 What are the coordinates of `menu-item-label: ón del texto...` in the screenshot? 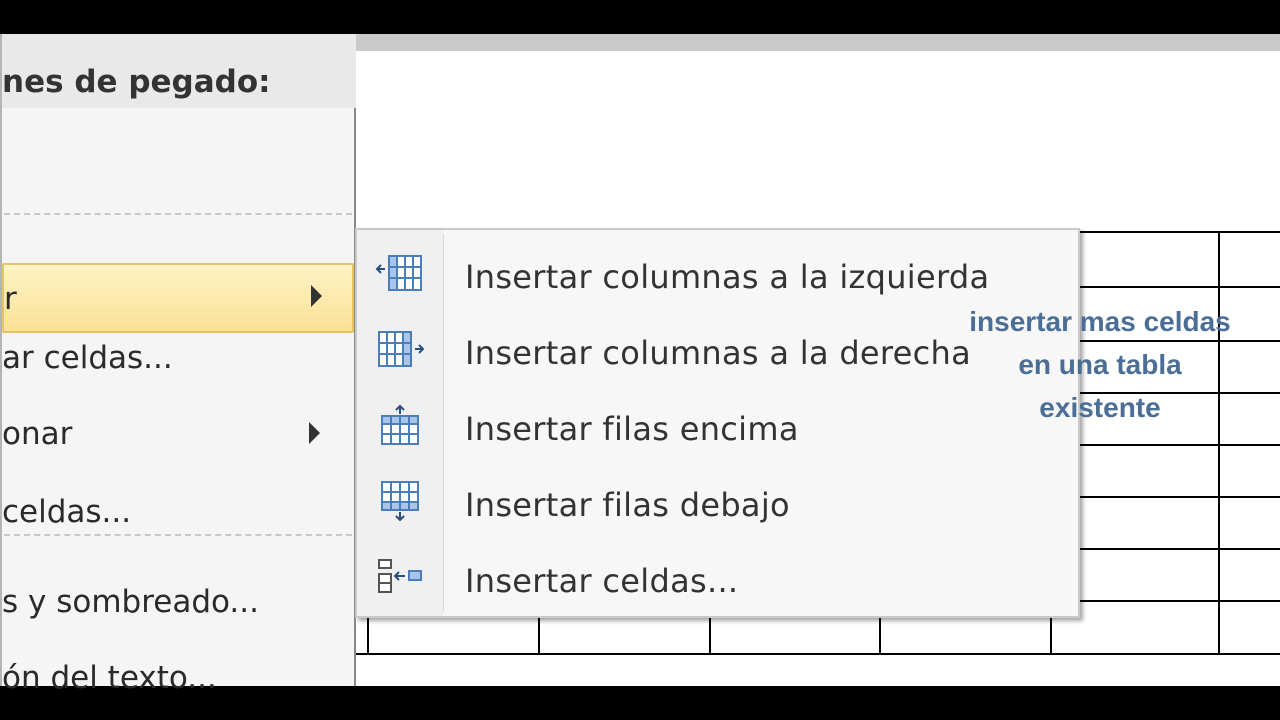 It's located at (109, 678).